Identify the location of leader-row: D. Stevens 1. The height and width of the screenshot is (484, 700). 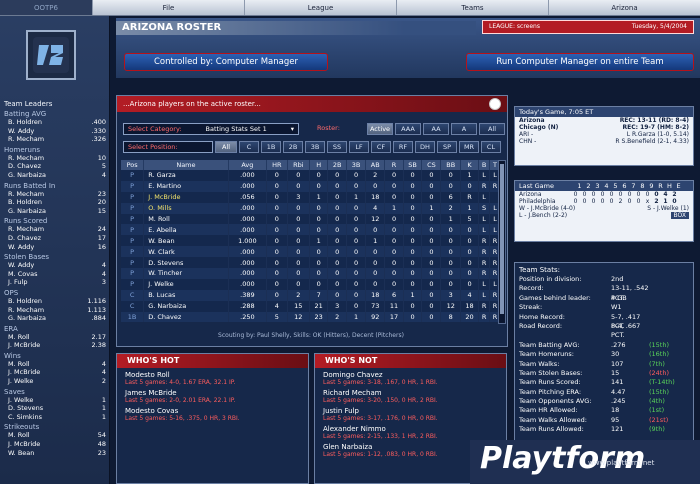
(55, 408).